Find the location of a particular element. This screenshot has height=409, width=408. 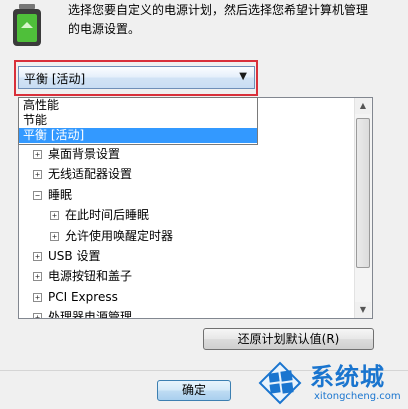

plan-option-balanced: 平衡 [活动] is located at coordinates (138, 135).